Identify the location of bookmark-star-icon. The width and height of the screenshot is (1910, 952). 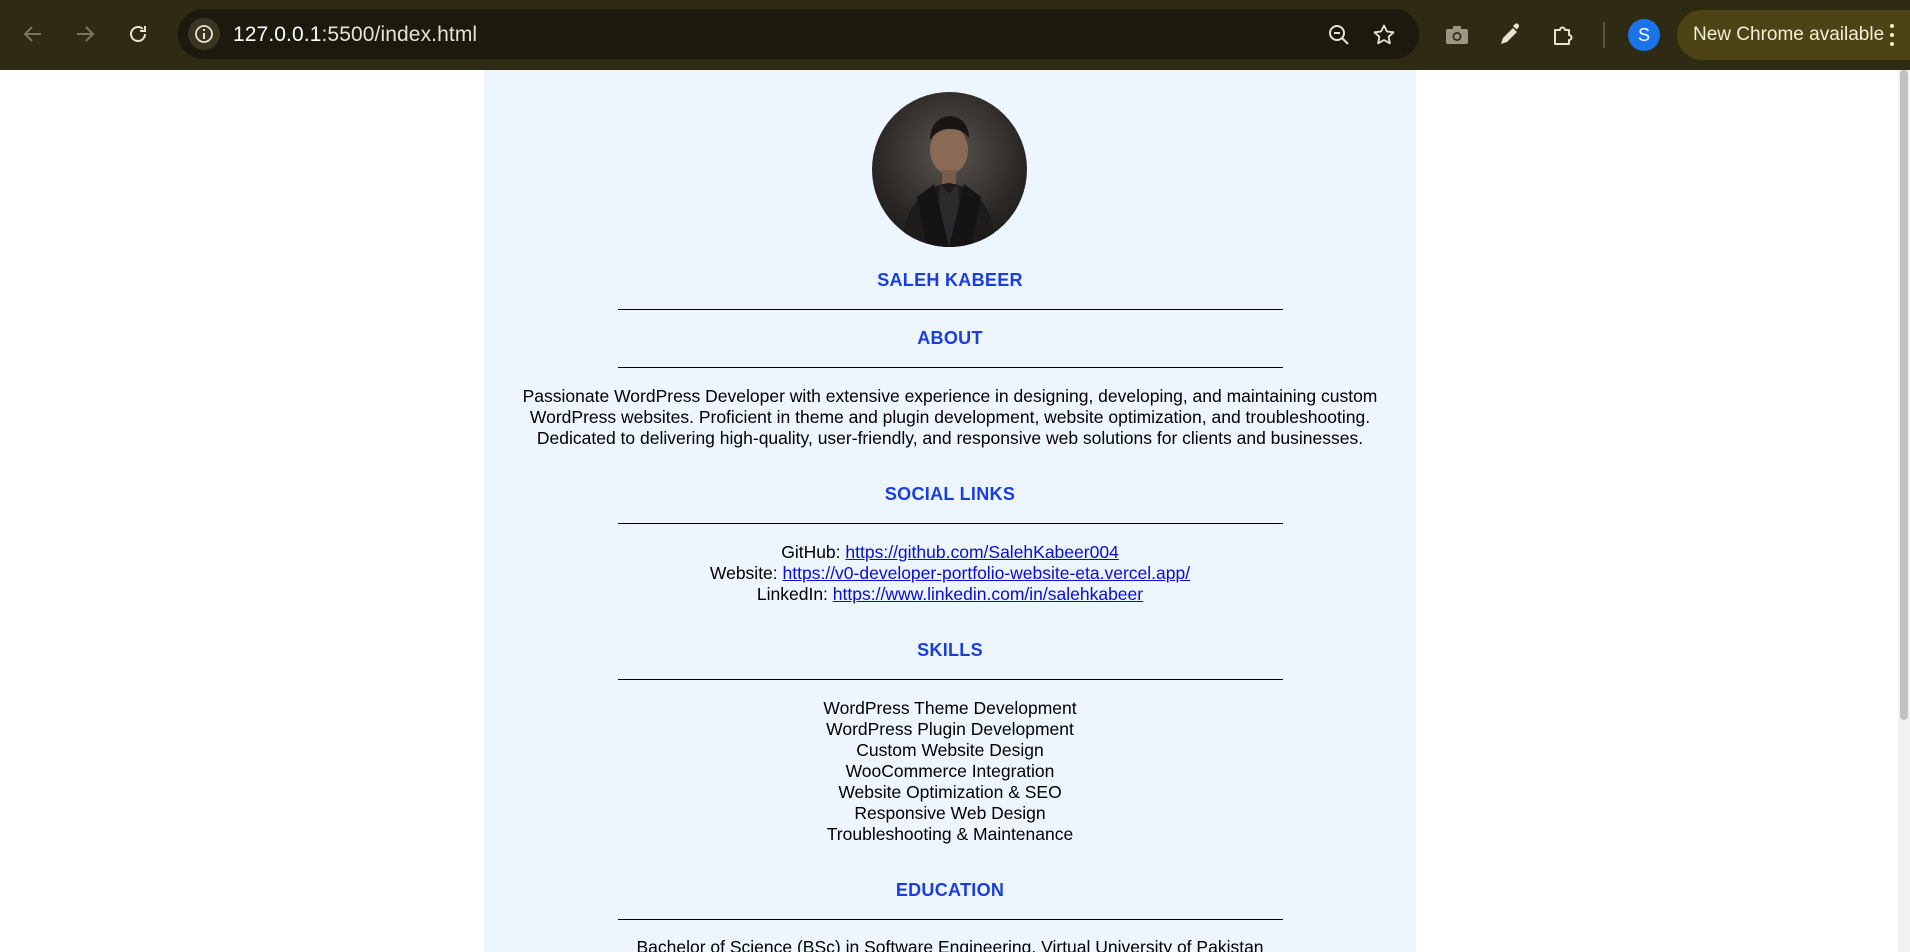
(1384, 35).